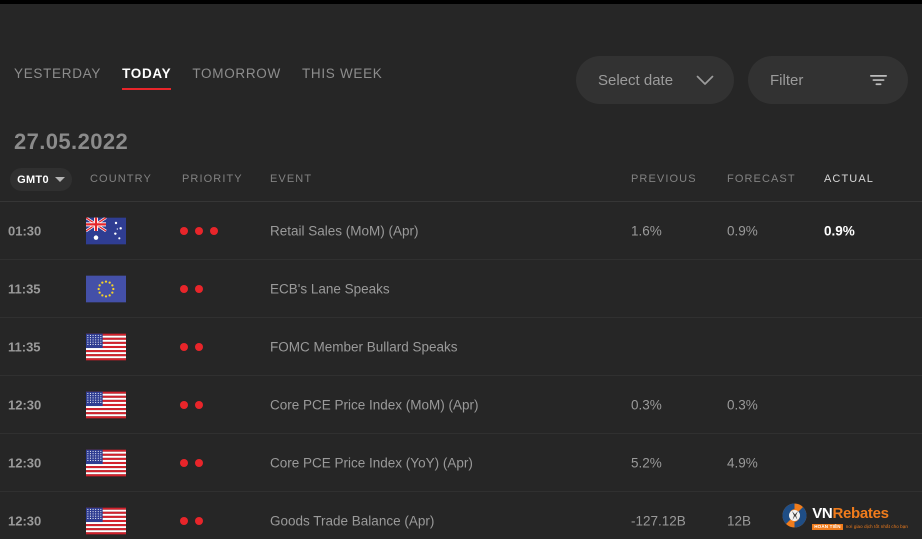 This screenshot has width=922, height=539. I want to click on chevron-down-icon, so click(705, 80).